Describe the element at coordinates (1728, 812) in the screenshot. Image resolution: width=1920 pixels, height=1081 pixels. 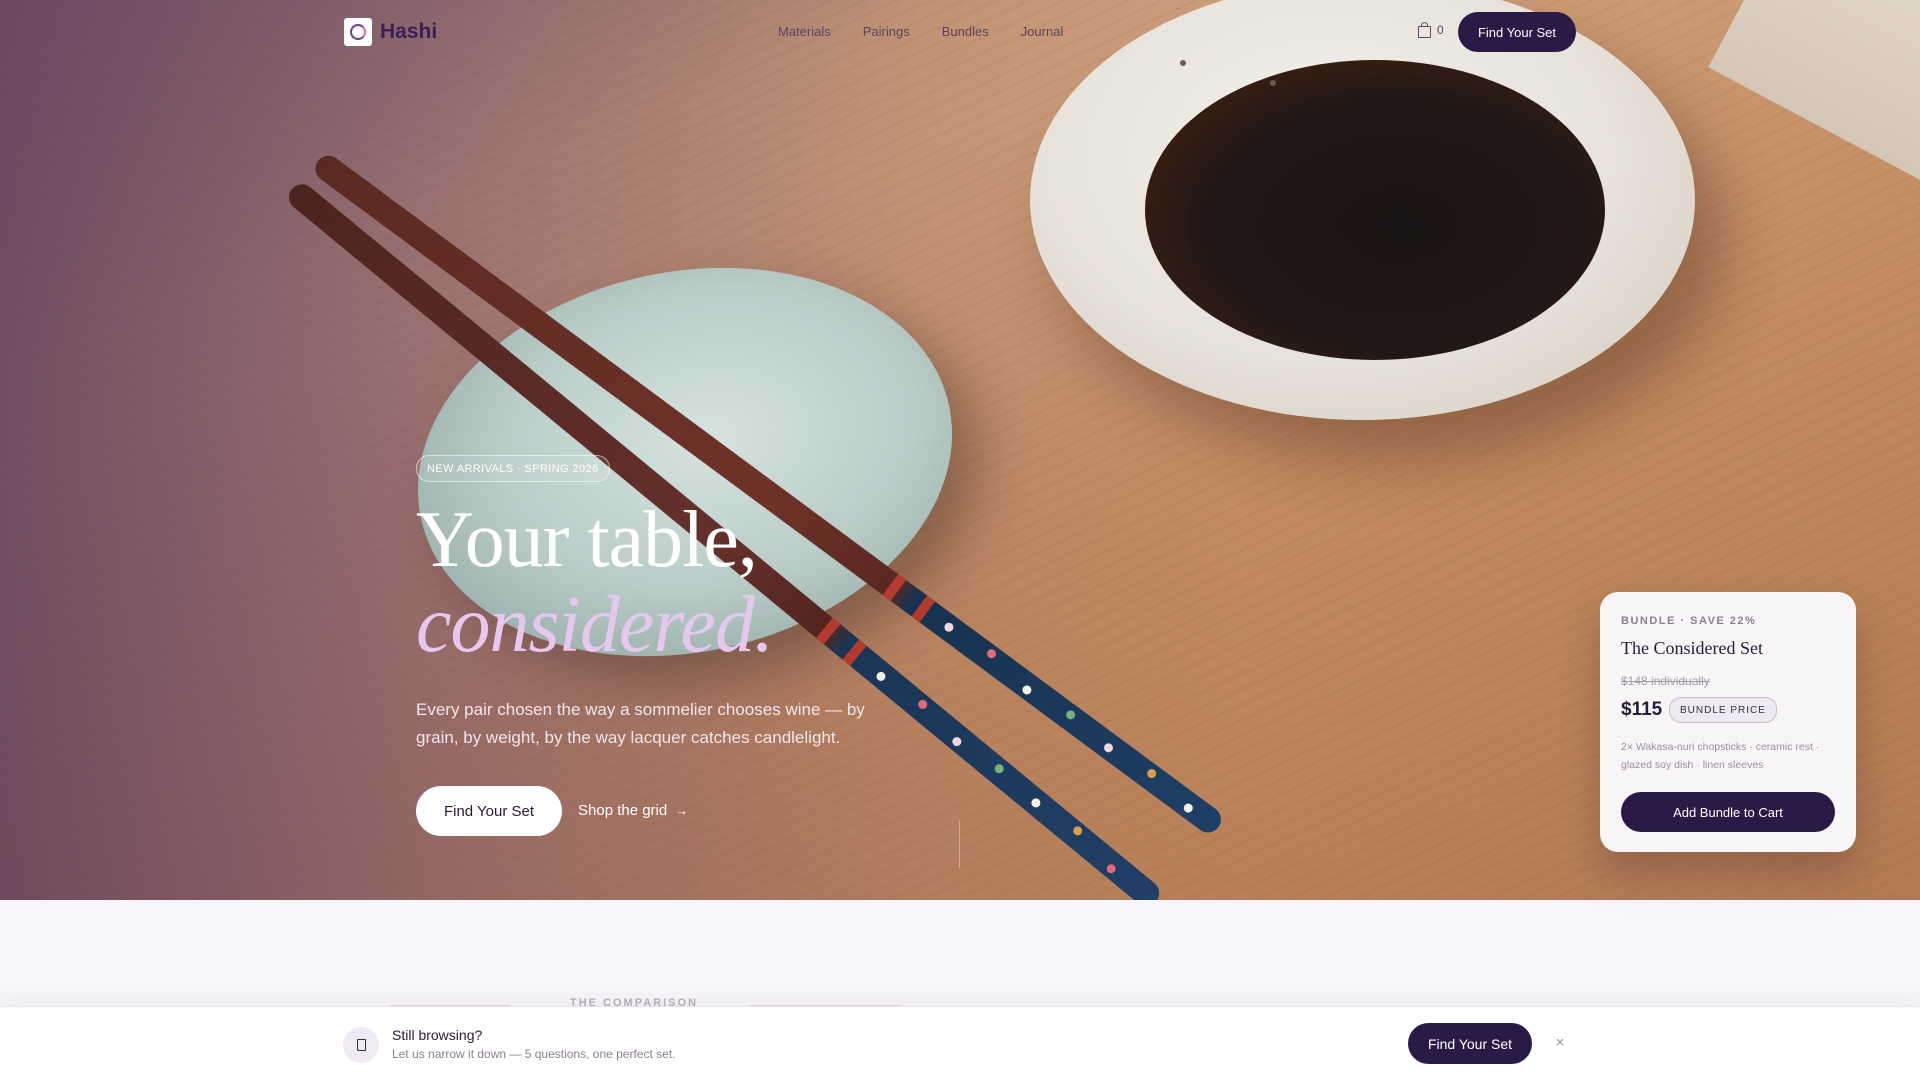
I see `add-bundle-to-cart-button: Add Bundle to Cart` at that location.